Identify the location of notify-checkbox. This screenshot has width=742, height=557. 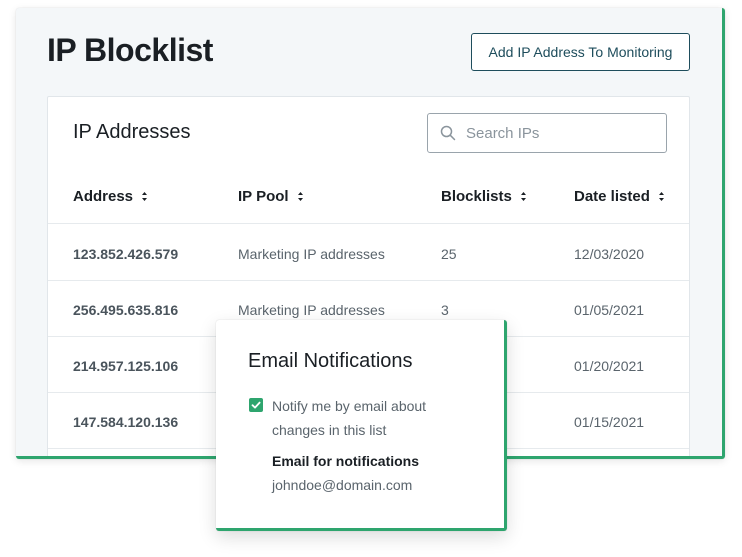
(256, 405).